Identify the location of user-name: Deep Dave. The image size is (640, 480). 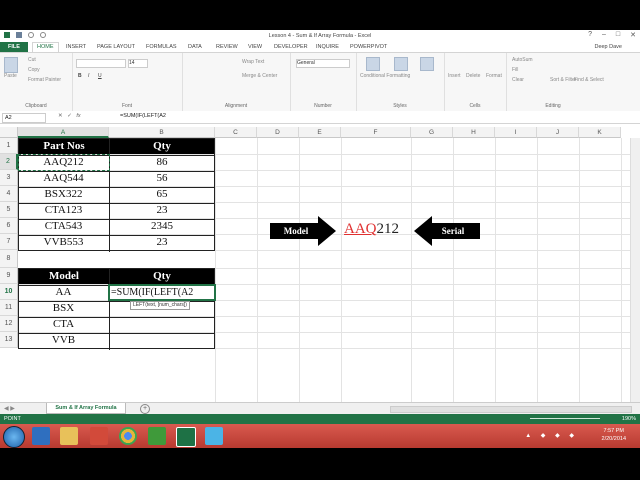
(608, 47).